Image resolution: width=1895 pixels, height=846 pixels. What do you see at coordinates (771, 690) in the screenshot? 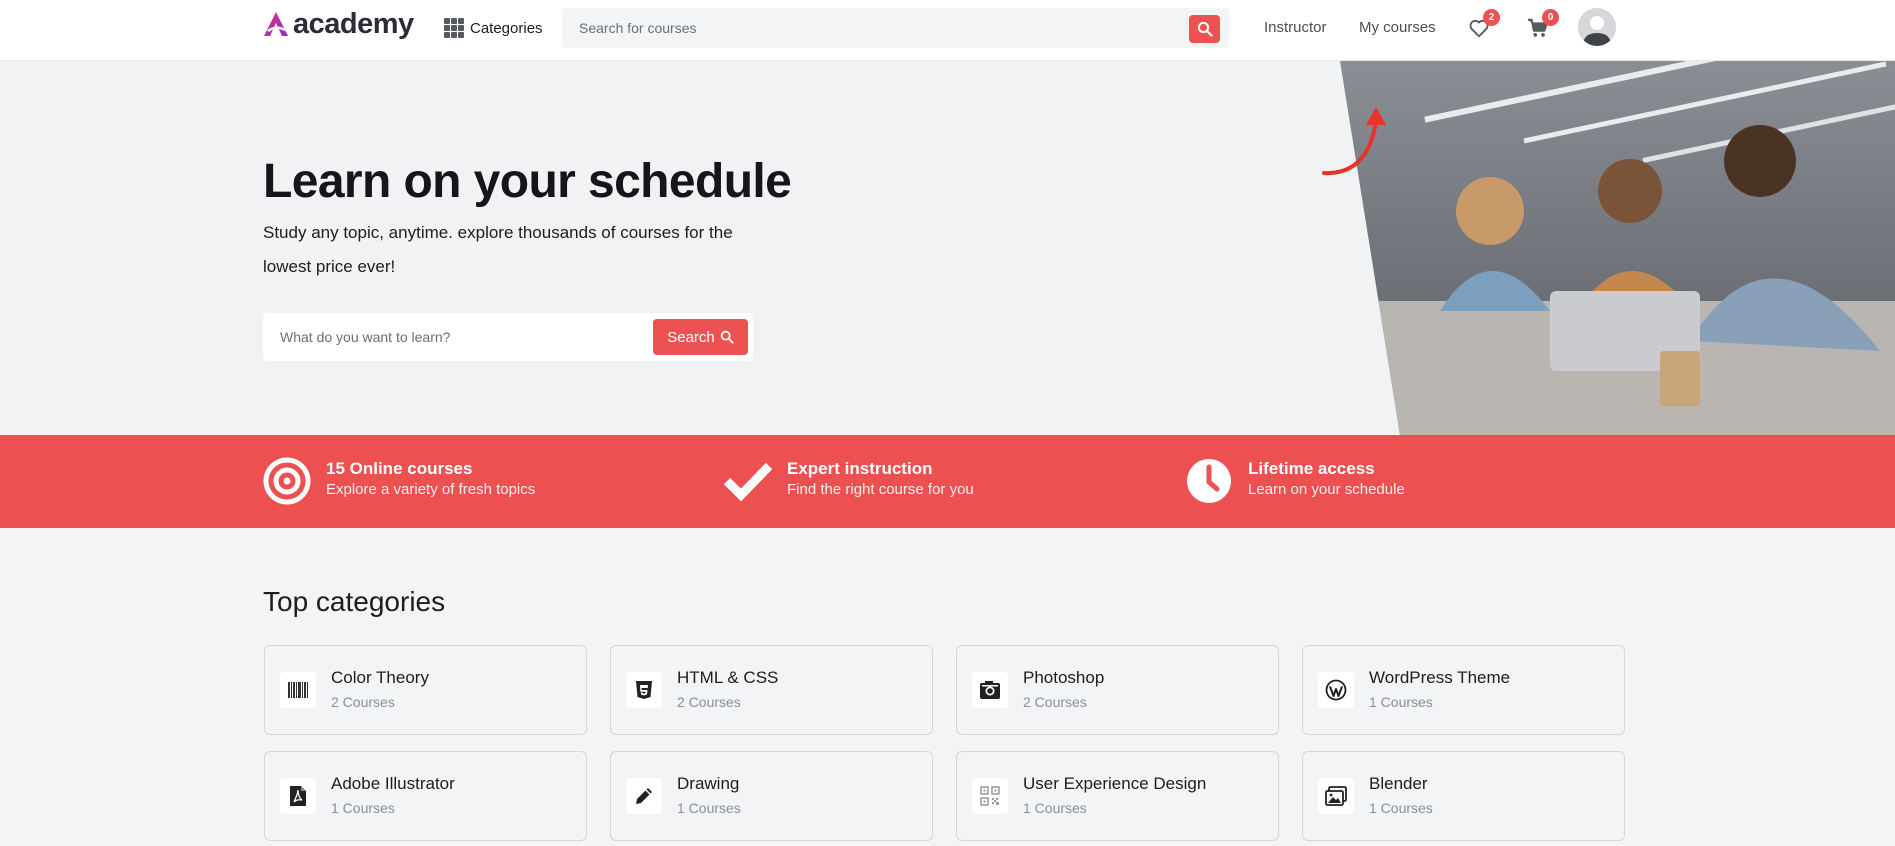
I see `category-card-html-css: HTML & CSS 2 Courses` at bounding box center [771, 690].